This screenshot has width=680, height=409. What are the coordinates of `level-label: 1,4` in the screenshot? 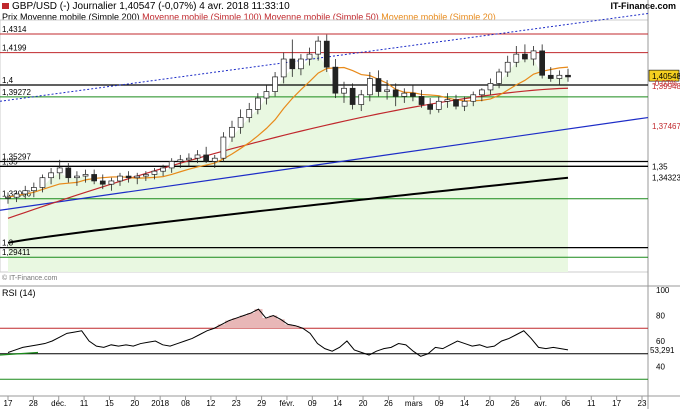 It's located at (8, 80).